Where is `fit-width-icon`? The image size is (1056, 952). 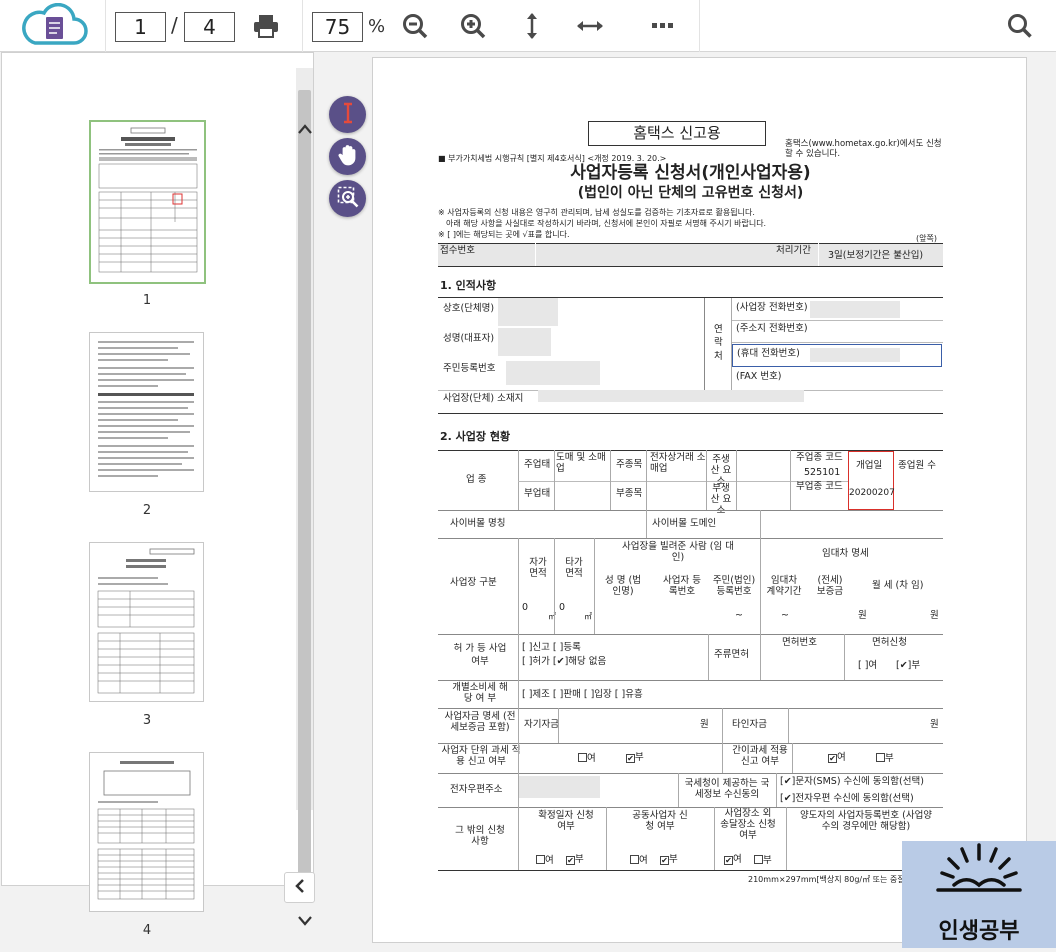
fit-width-icon is located at coordinates (590, 26).